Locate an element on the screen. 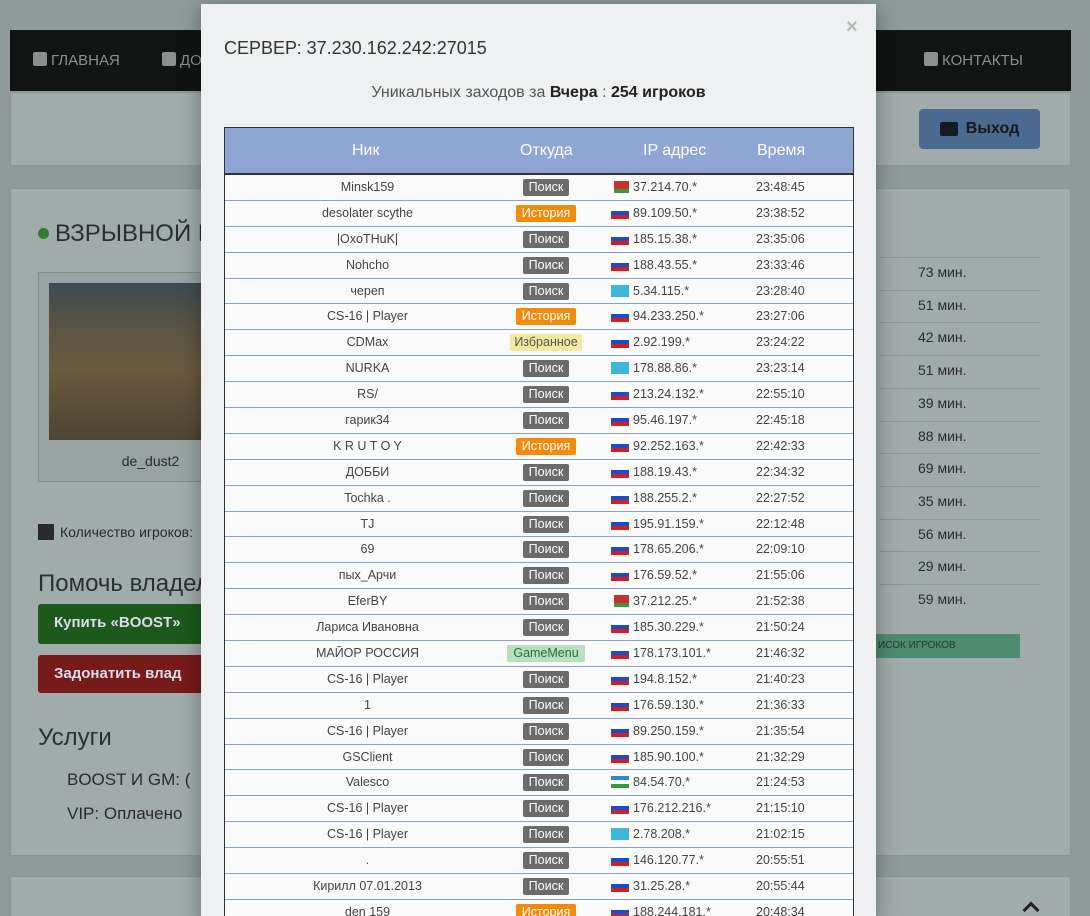 Image resolution: width=1090 pixels, height=916 pixels. table-row: гарик34 Поиск 95.46.197.* 22:45:18 is located at coordinates (539, 421).